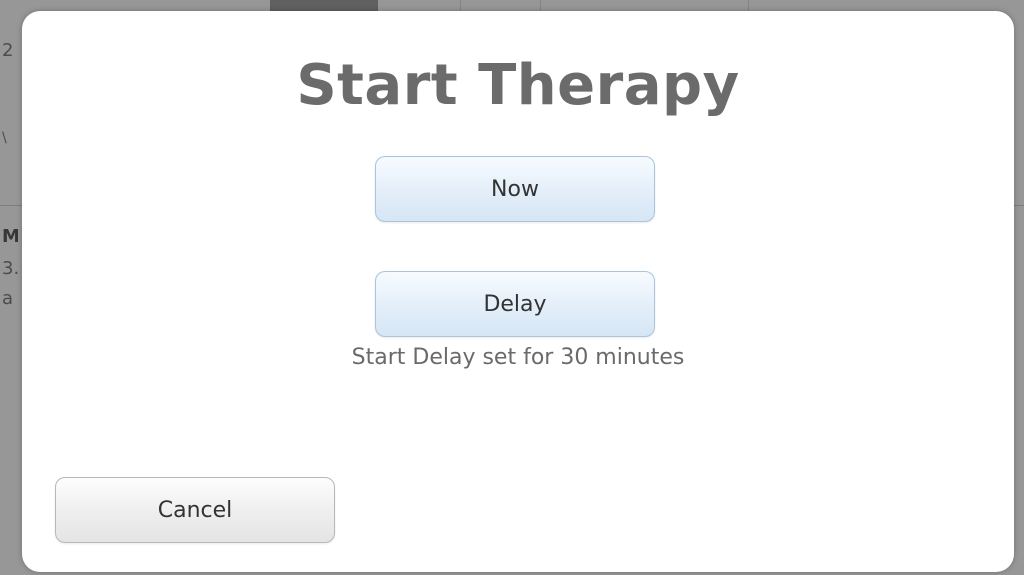 This screenshot has width=1024, height=575. I want to click on cancel-button: Cancel, so click(195, 510).